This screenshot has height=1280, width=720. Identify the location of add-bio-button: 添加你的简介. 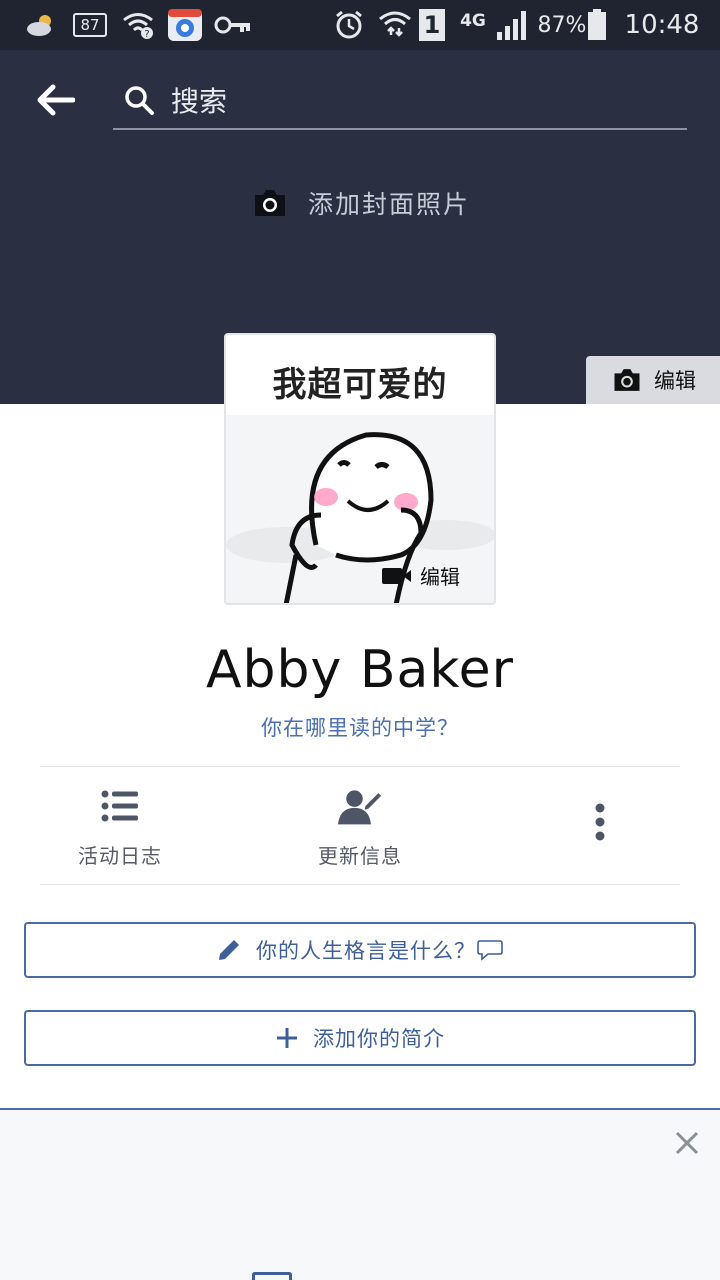
(360, 1038).